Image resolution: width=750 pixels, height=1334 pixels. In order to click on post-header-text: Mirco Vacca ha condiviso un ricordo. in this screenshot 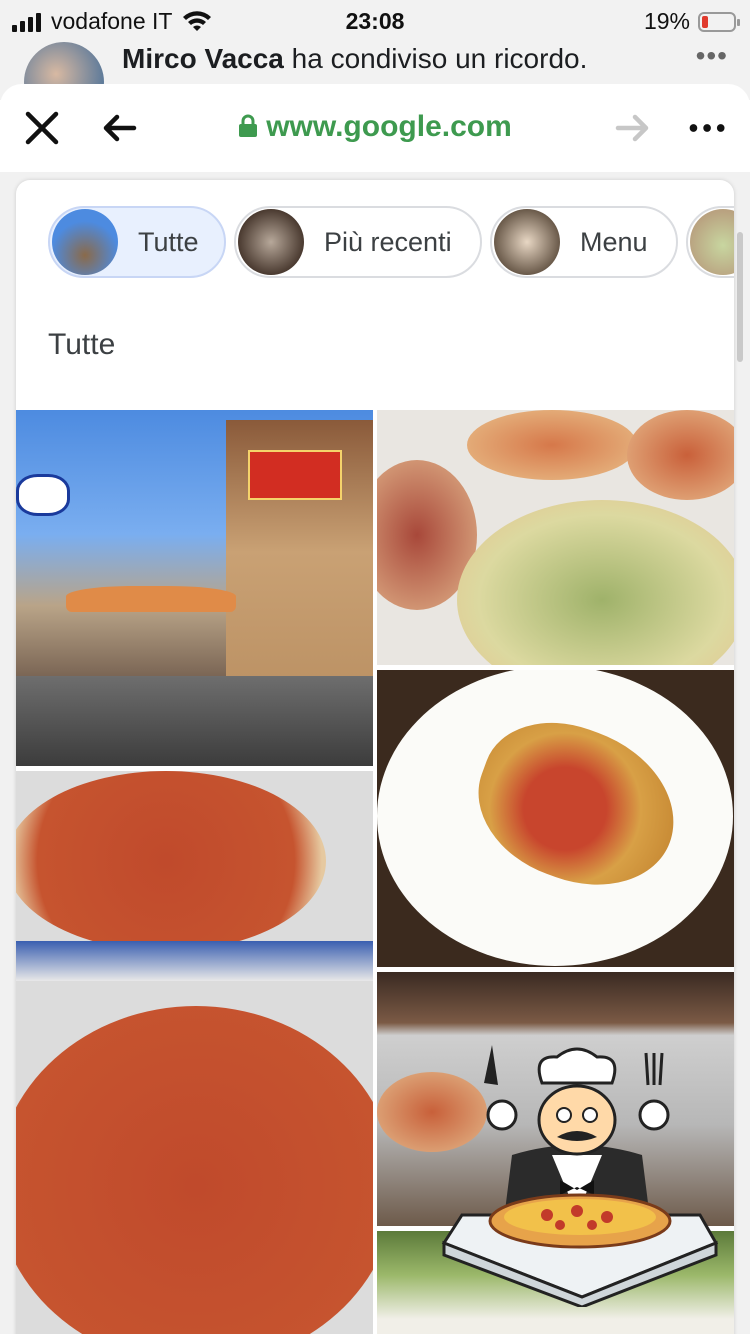, I will do `click(354, 59)`.